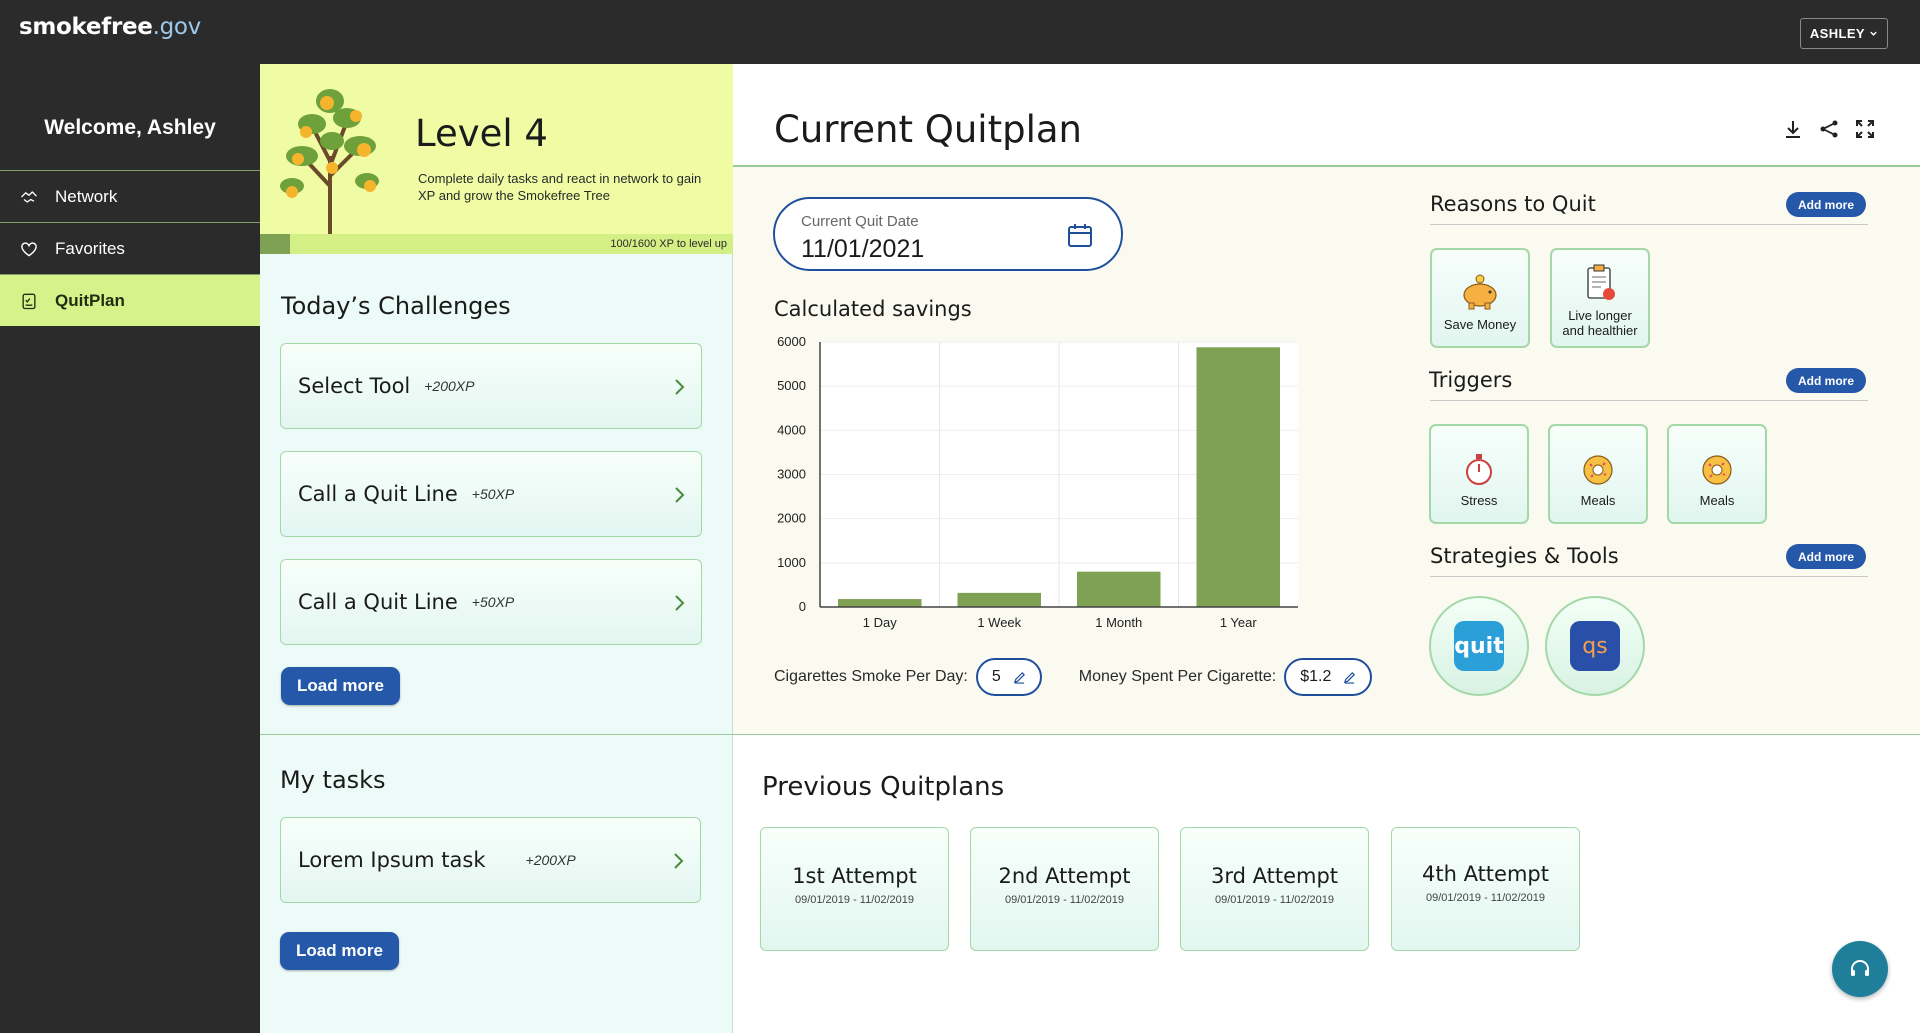 This screenshot has height=1033, width=1920. What do you see at coordinates (130, 127) in the screenshot?
I see `welcome-text: Welcome, Ashley` at bounding box center [130, 127].